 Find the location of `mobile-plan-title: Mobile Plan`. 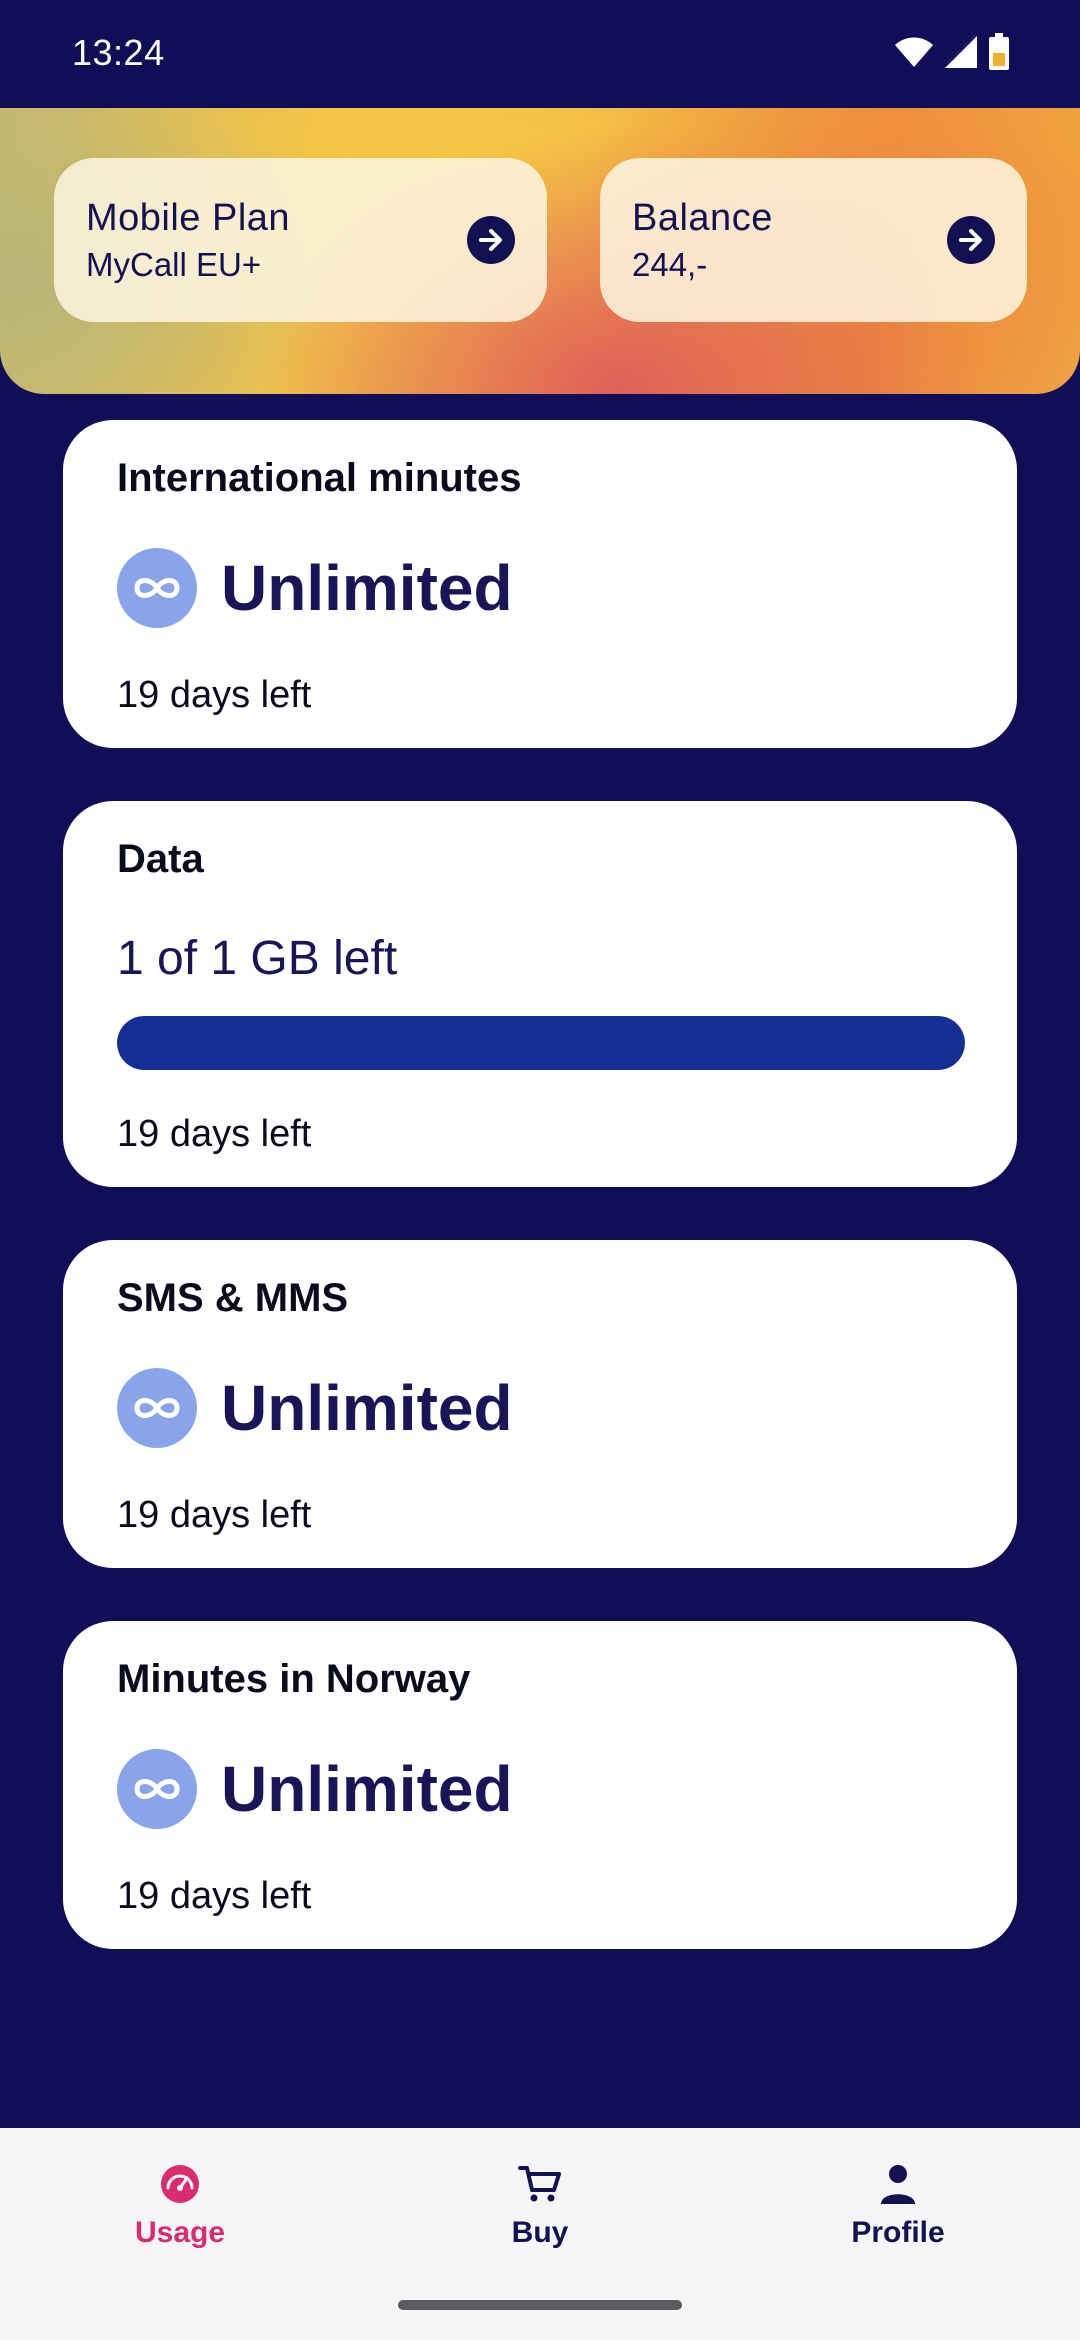

mobile-plan-title: Mobile Plan is located at coordinates (188, 217).